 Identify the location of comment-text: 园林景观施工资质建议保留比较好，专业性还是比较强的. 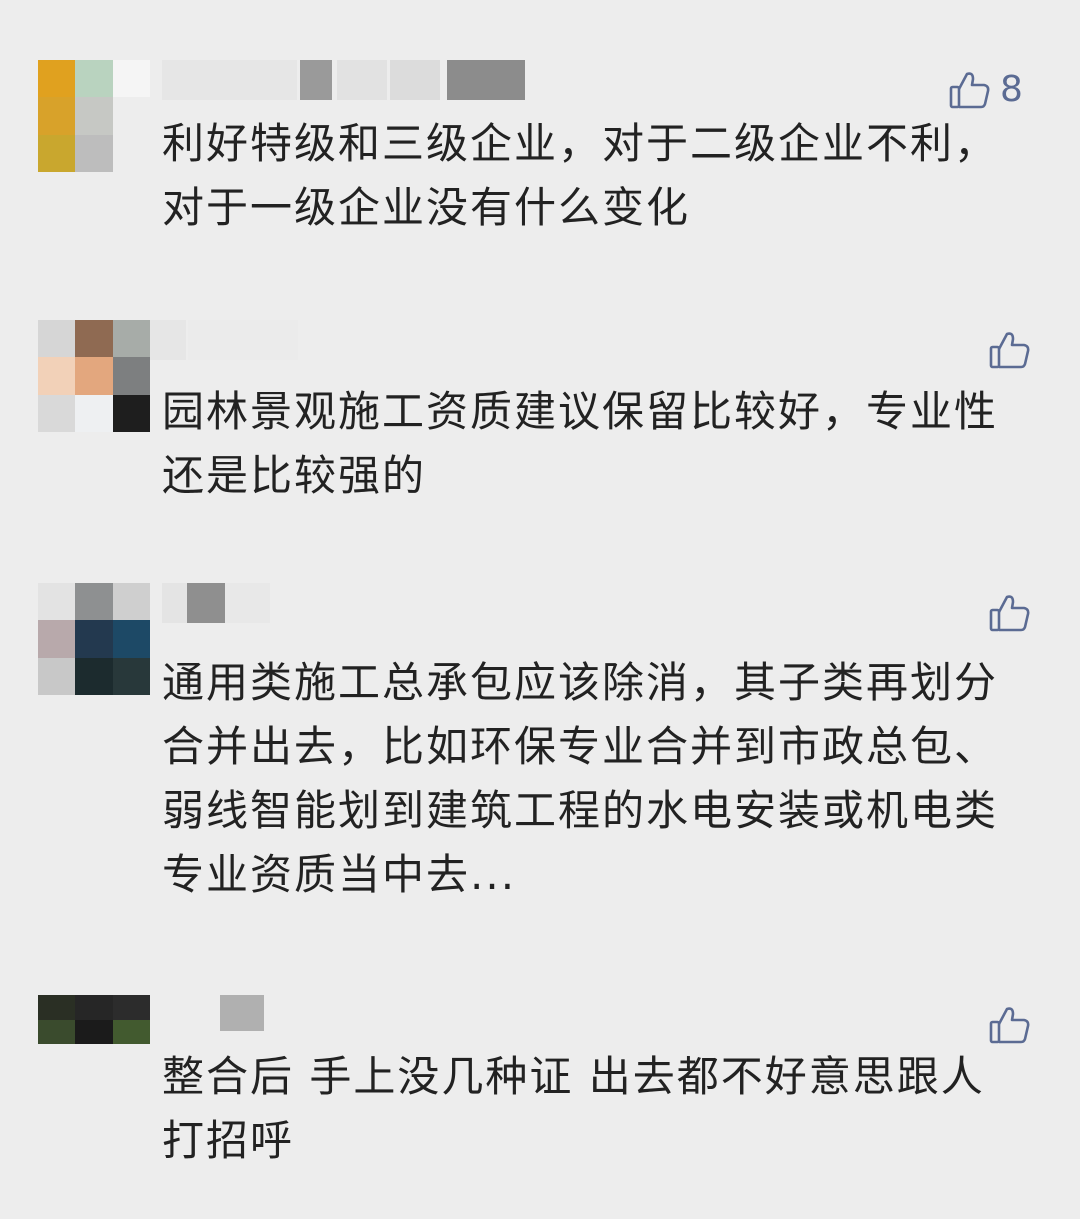
(580, 443).